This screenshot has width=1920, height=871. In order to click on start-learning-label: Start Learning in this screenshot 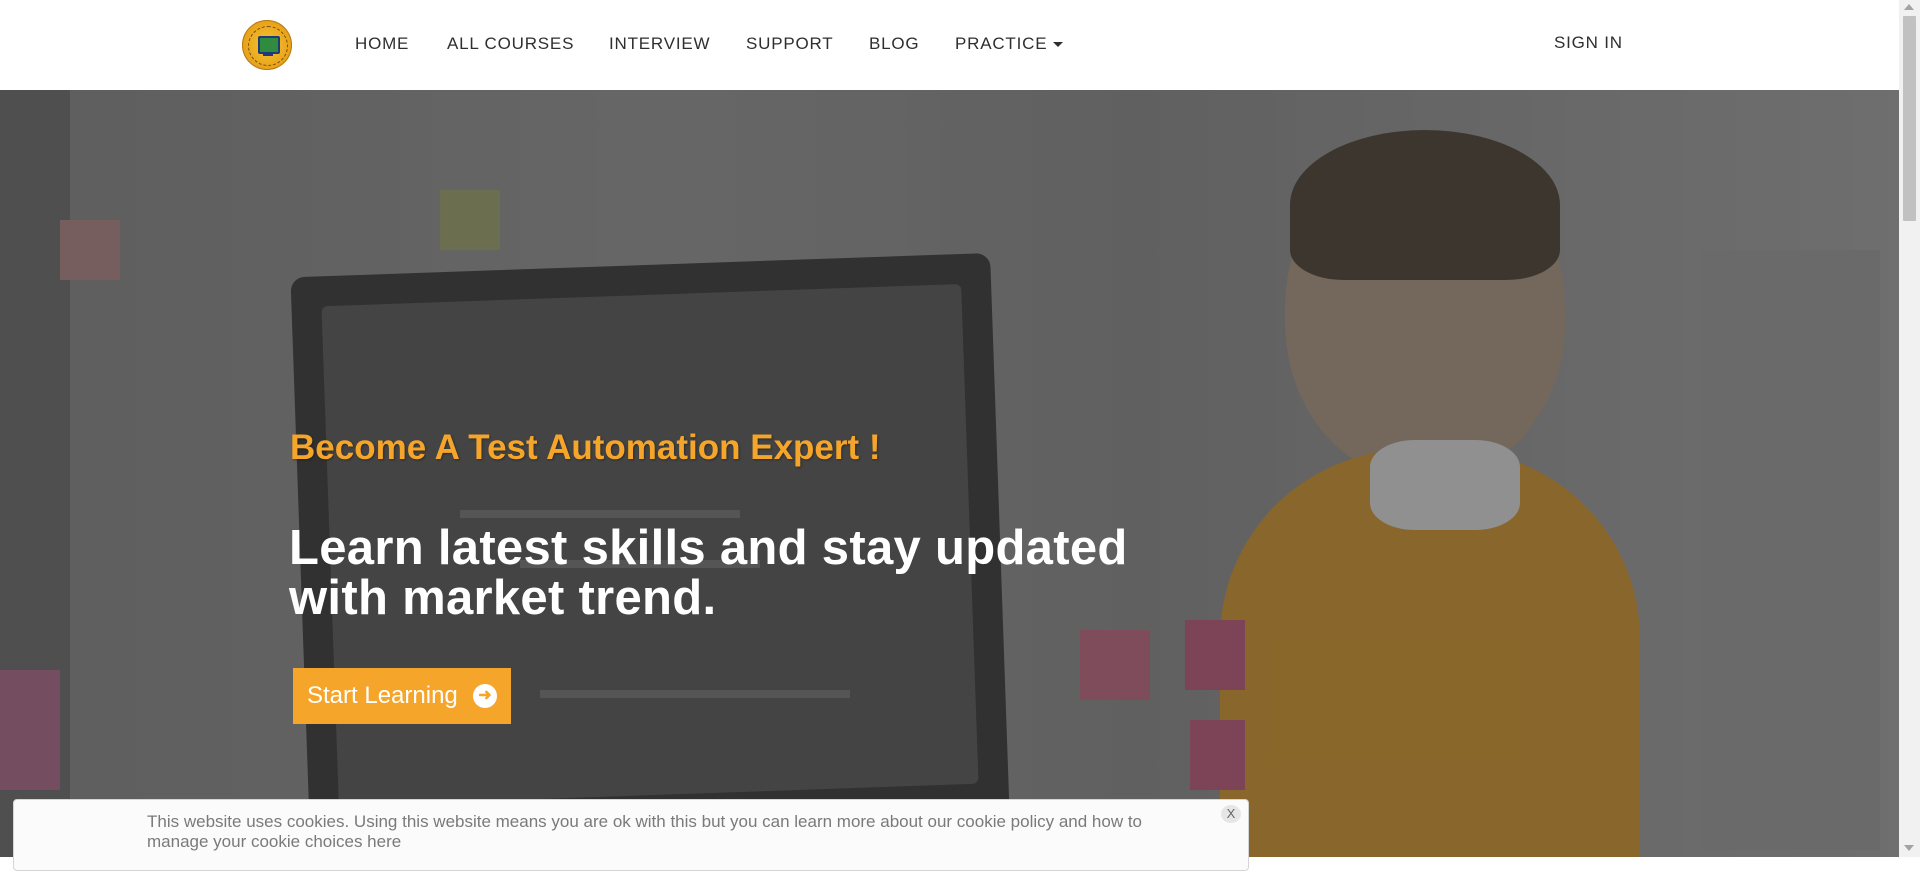, I will do `click(382, 695)`.